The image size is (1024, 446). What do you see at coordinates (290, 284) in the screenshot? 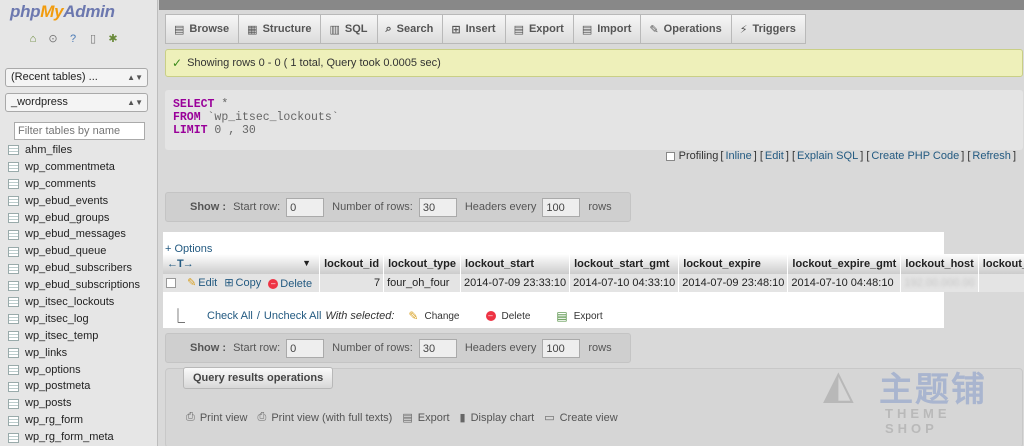
I see `delete-row-button: – Delete` at bounding box center [290, 284].